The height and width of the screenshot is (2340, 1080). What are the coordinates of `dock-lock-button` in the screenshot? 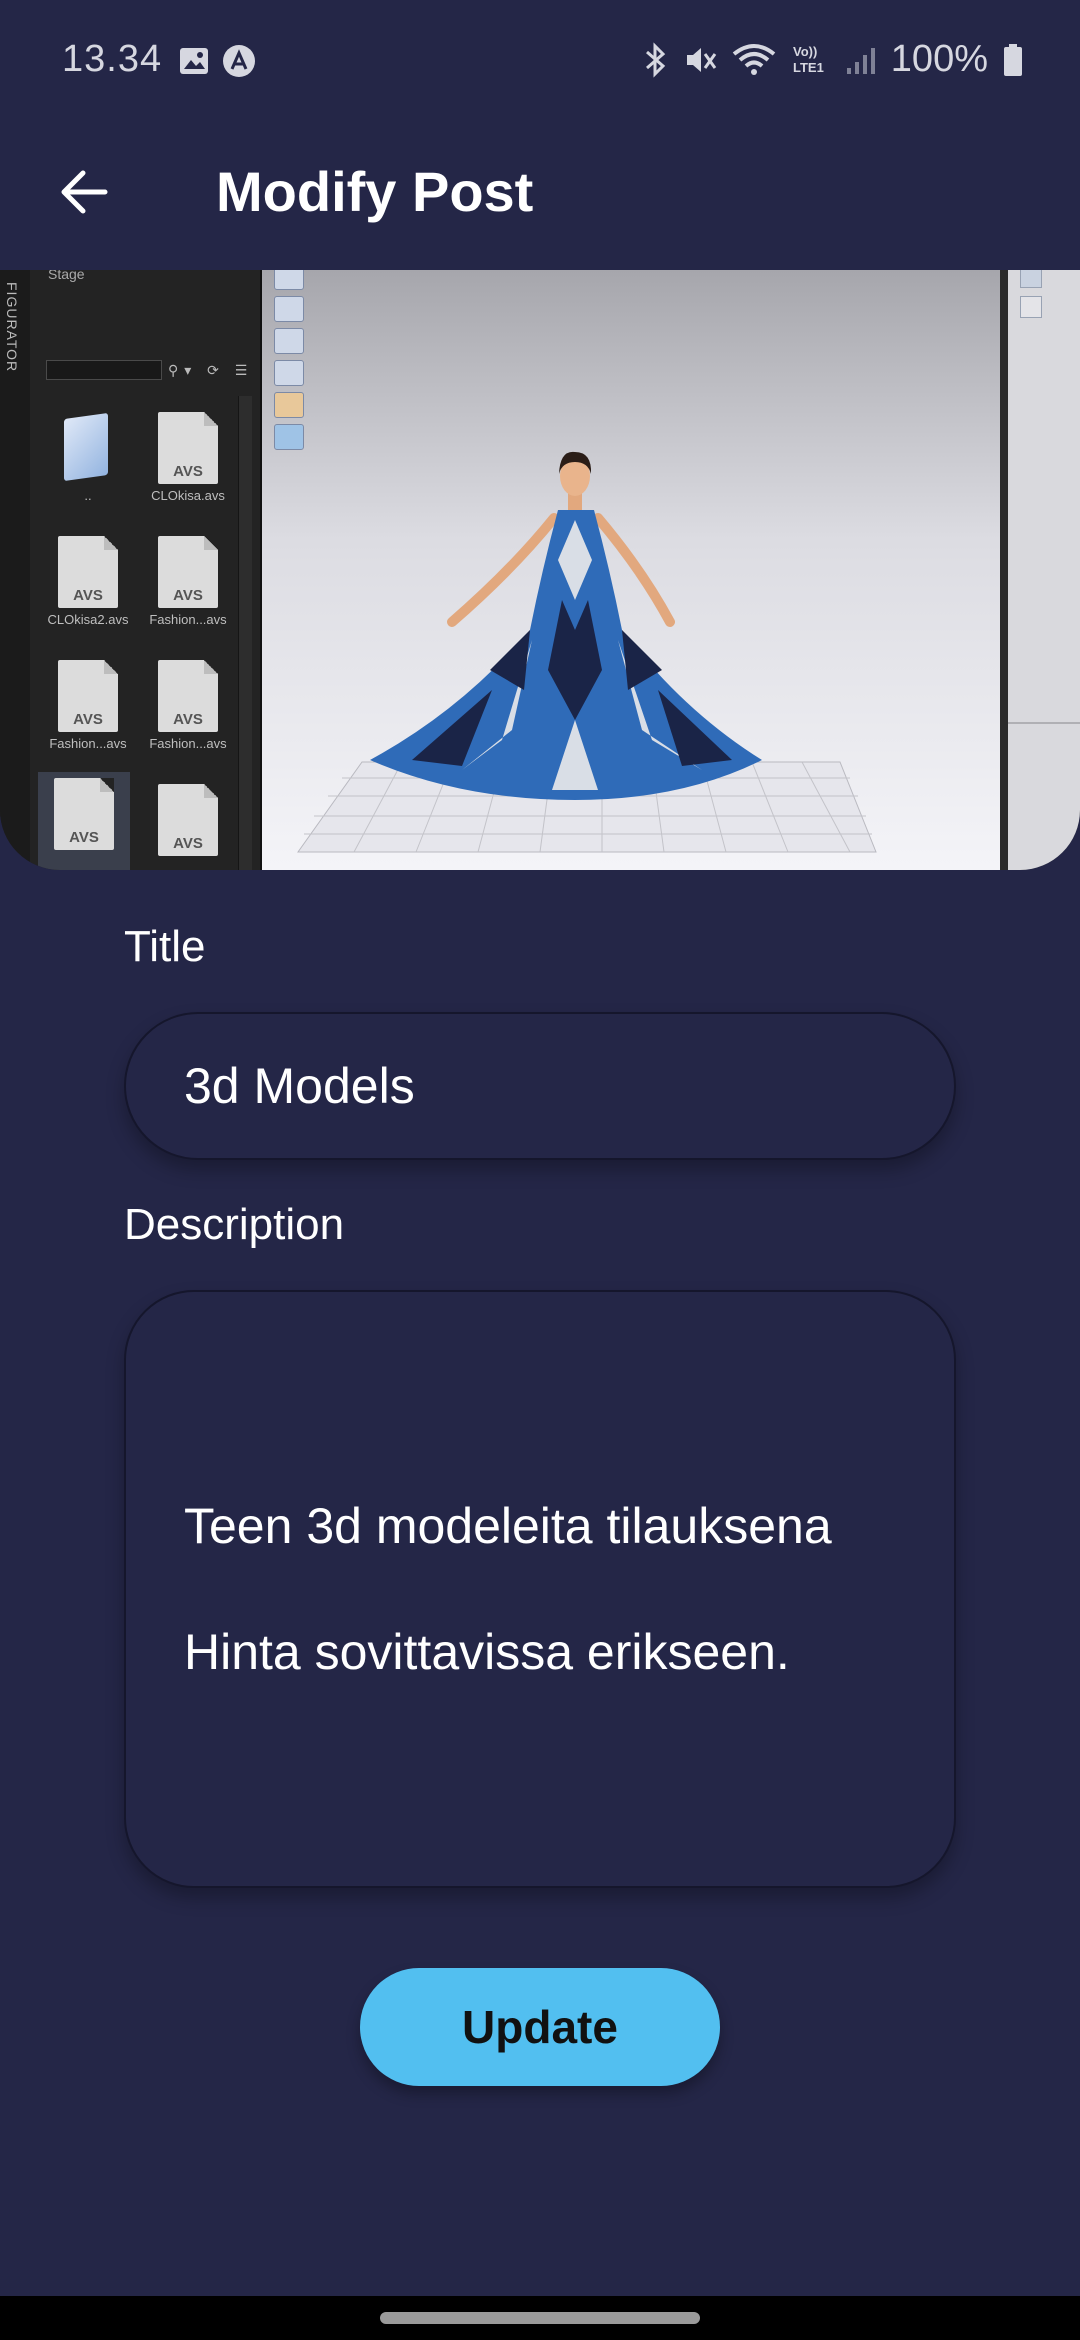 It's located at (1031, 307).